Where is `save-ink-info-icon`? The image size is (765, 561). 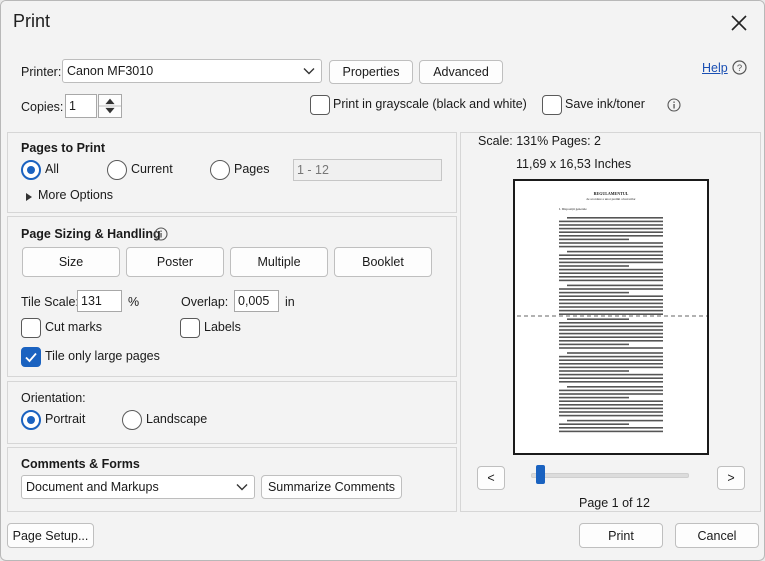 save-ink-info-icon is located at coordinates (674, 105).